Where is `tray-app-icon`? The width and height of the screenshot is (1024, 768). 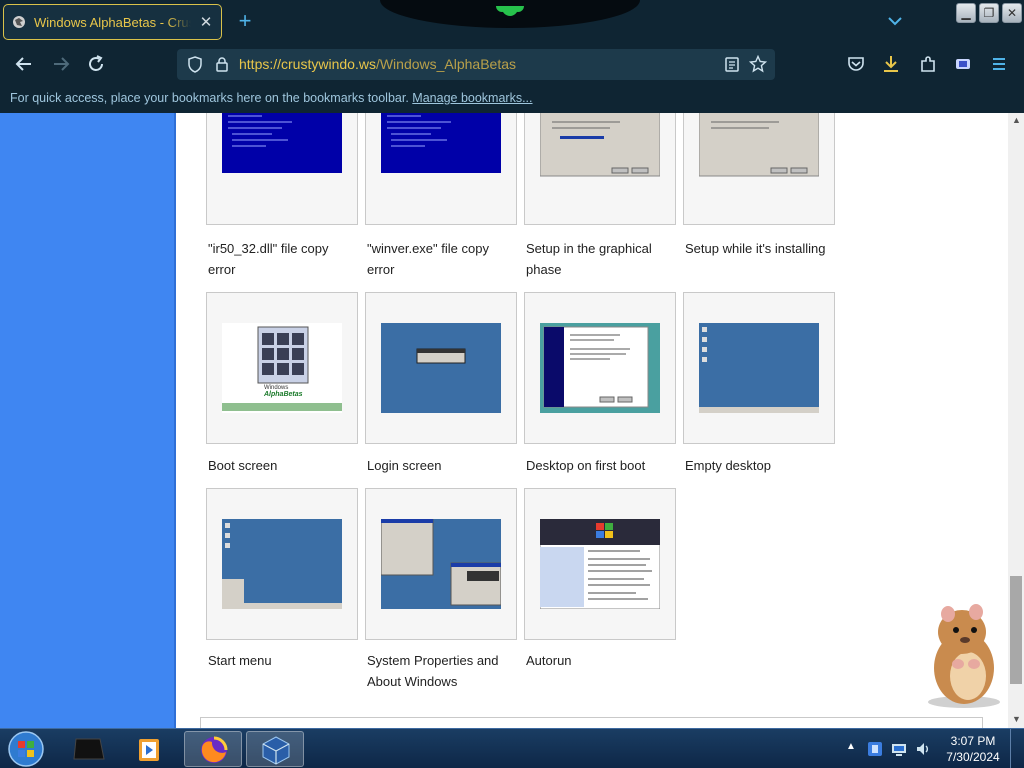 tray-app-icon is located at coordinates (875, 749).